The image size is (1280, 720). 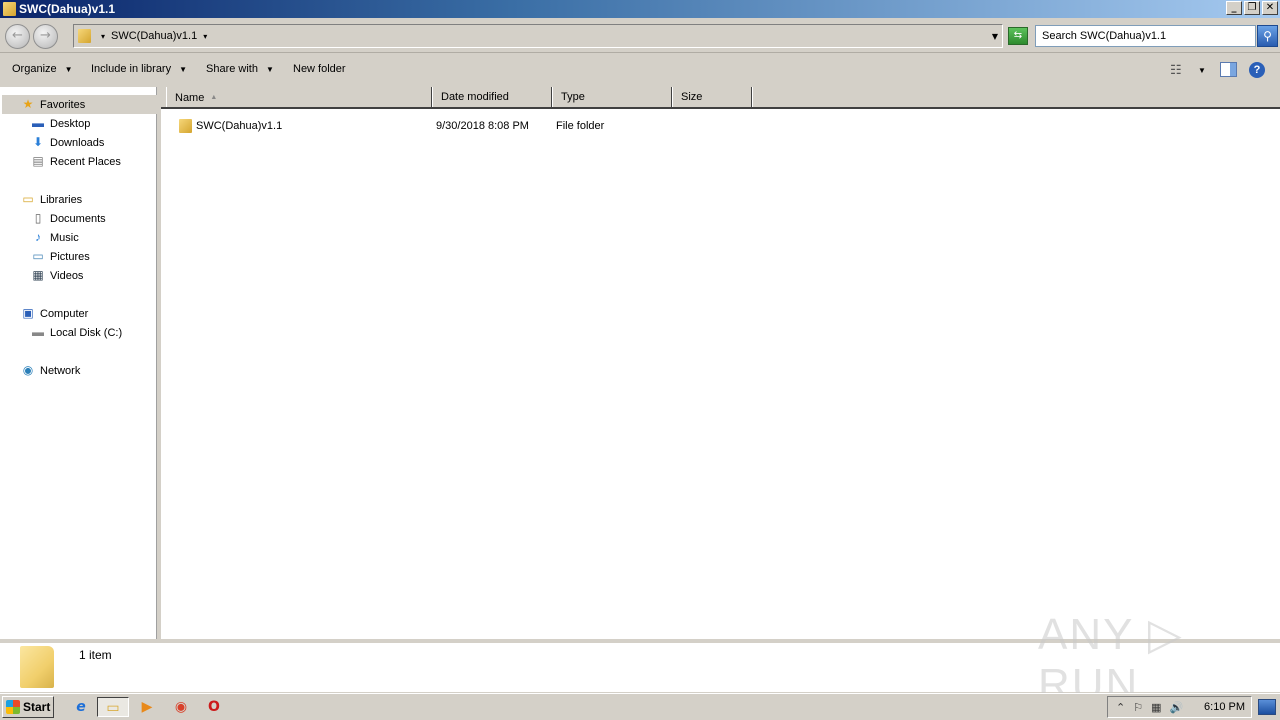 What do you see at coordinates (538, 36) in the screenshot?
I see `address-bar: ▾ SWC(Dahua)v1.1 ▾ ▼` at bounding box center [538, 36].